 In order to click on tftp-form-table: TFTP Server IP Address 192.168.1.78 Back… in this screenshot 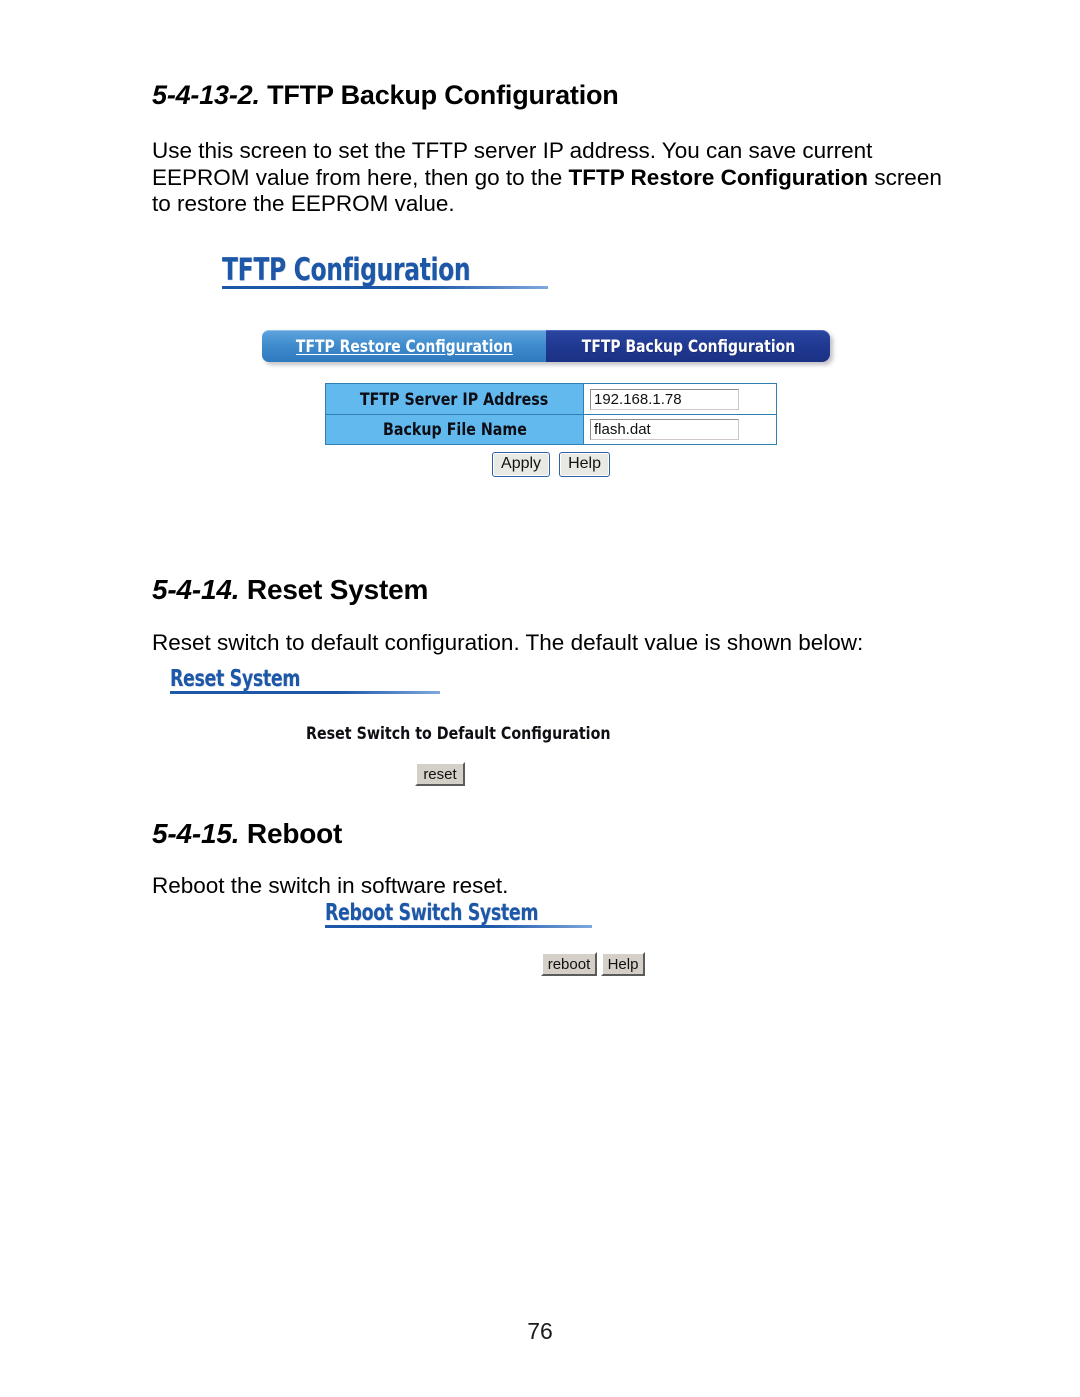, I will do `click(551, 414)`.